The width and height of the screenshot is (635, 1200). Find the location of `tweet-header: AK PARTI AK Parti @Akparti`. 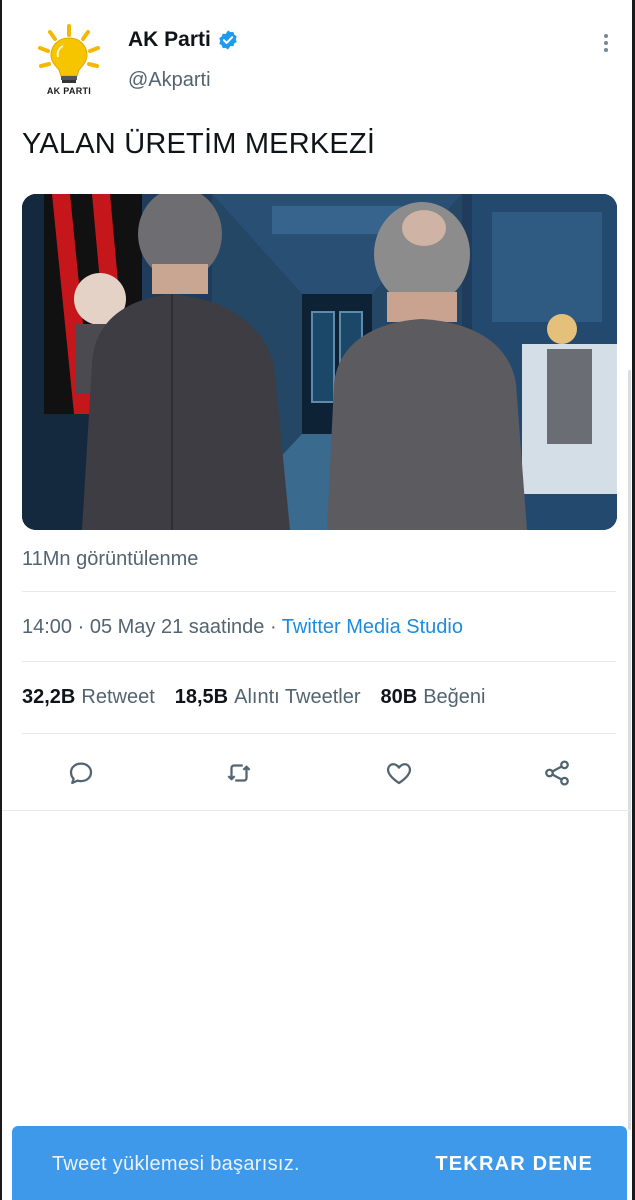

tweet-header: AK PARTI AK Parti @Akparti is located at coordinates (317, 67).